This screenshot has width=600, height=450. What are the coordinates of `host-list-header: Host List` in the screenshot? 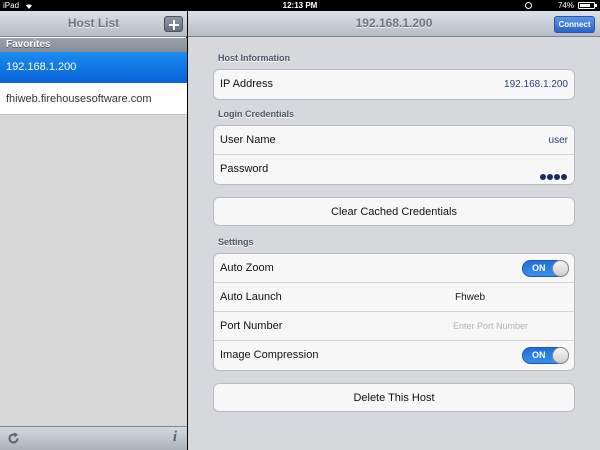 It's located at (93, 24).